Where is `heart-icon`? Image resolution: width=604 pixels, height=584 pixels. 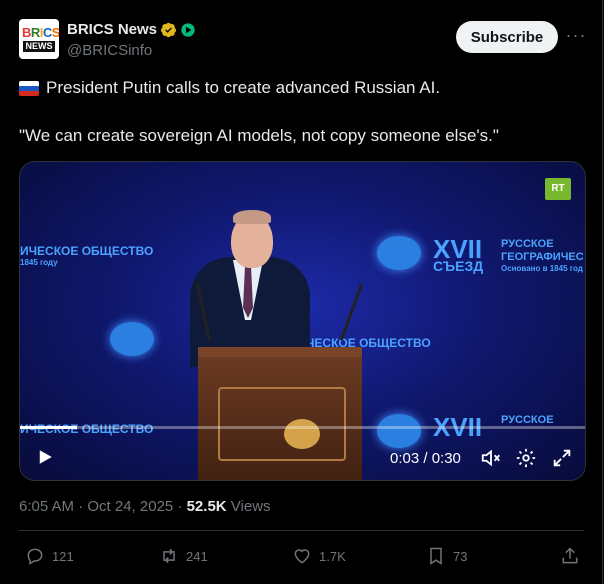 heart-icon is located at coordinates (302, 556).